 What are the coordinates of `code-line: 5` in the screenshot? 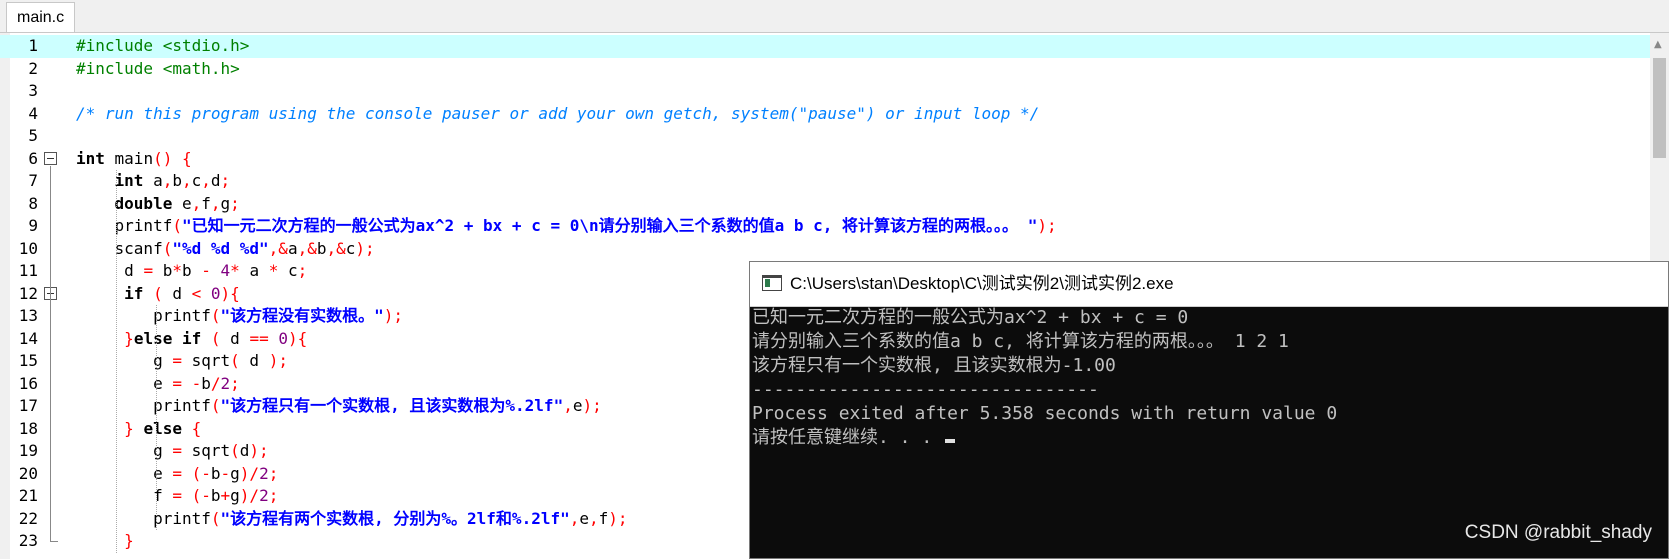 It's located at (825, 136).